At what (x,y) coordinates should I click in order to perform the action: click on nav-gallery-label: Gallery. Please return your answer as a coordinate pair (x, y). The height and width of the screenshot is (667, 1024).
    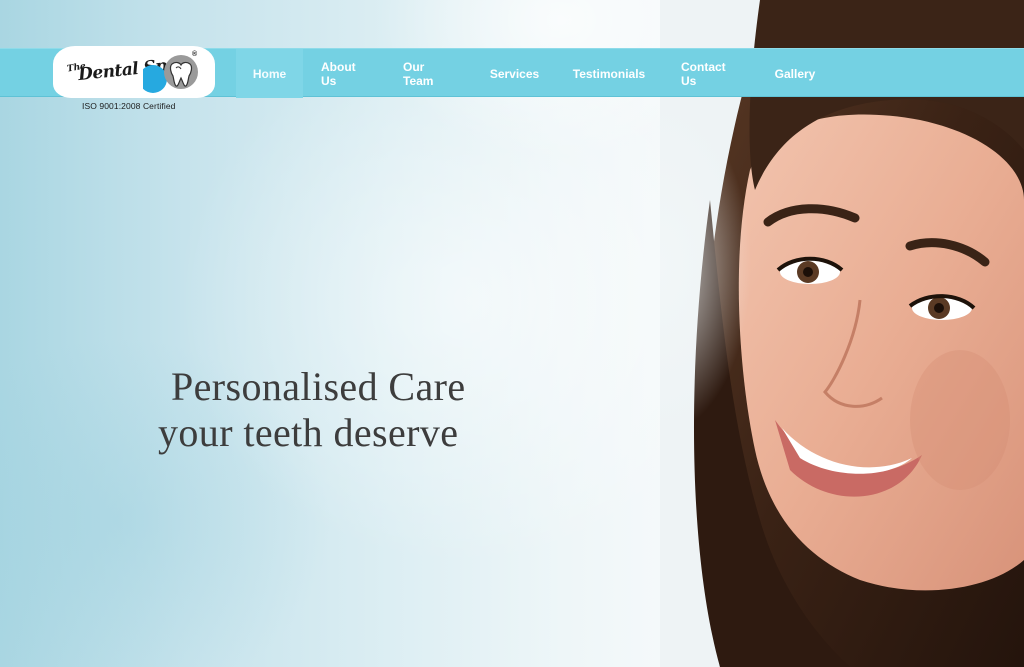
    Looking at the image, I should click on (795, 73).